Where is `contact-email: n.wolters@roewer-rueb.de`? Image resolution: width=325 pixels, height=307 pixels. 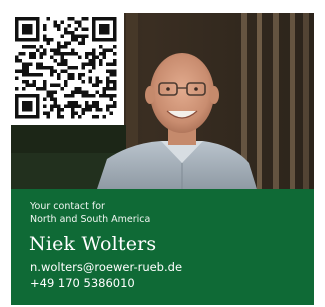 contact-email: n.wolters@roewer-rueb.de is located at coordinates (106, 267).